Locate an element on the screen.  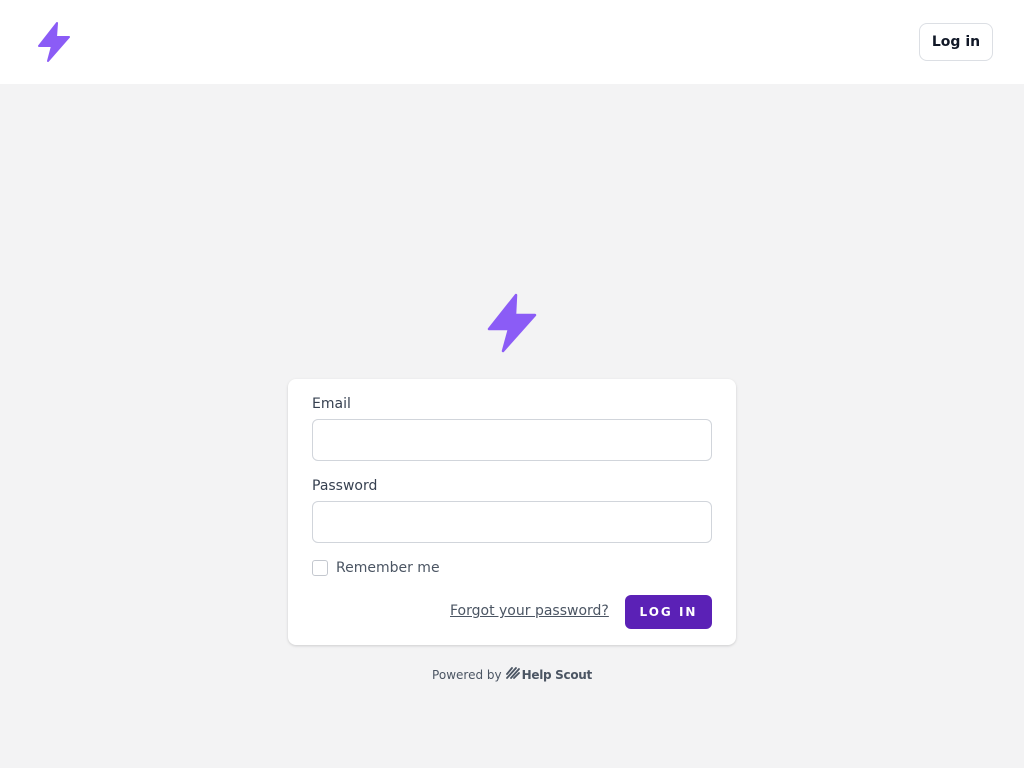
help-scout-link: Help Scout is located at coordinates (549, 674).